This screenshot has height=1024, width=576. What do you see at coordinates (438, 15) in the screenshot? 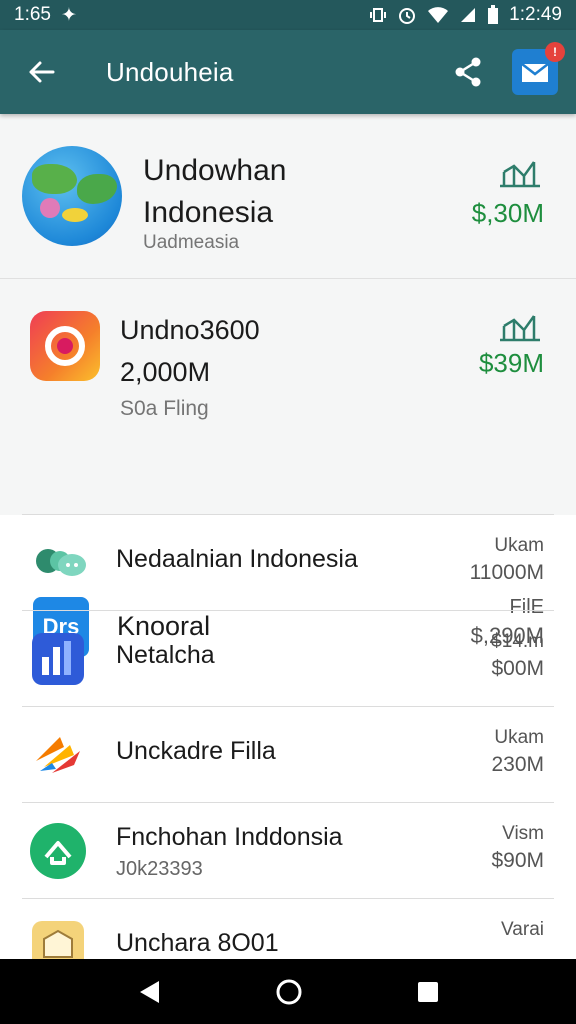
I see `wifi-icon` at bounding box center [438, 15].